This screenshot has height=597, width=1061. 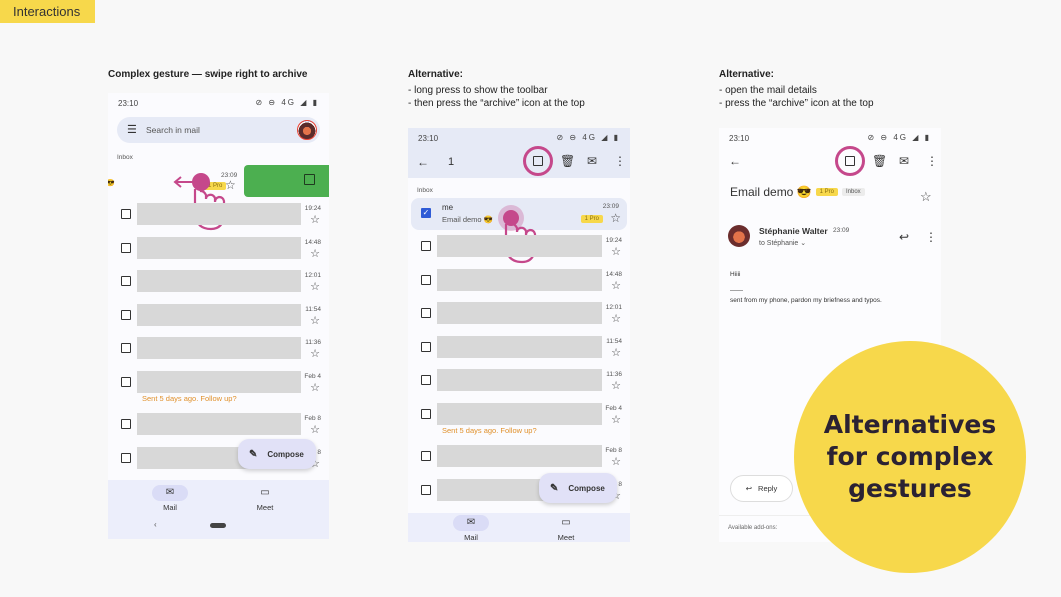 I want to click on recipient: to Stéphanie, so click(x=779, y=243).